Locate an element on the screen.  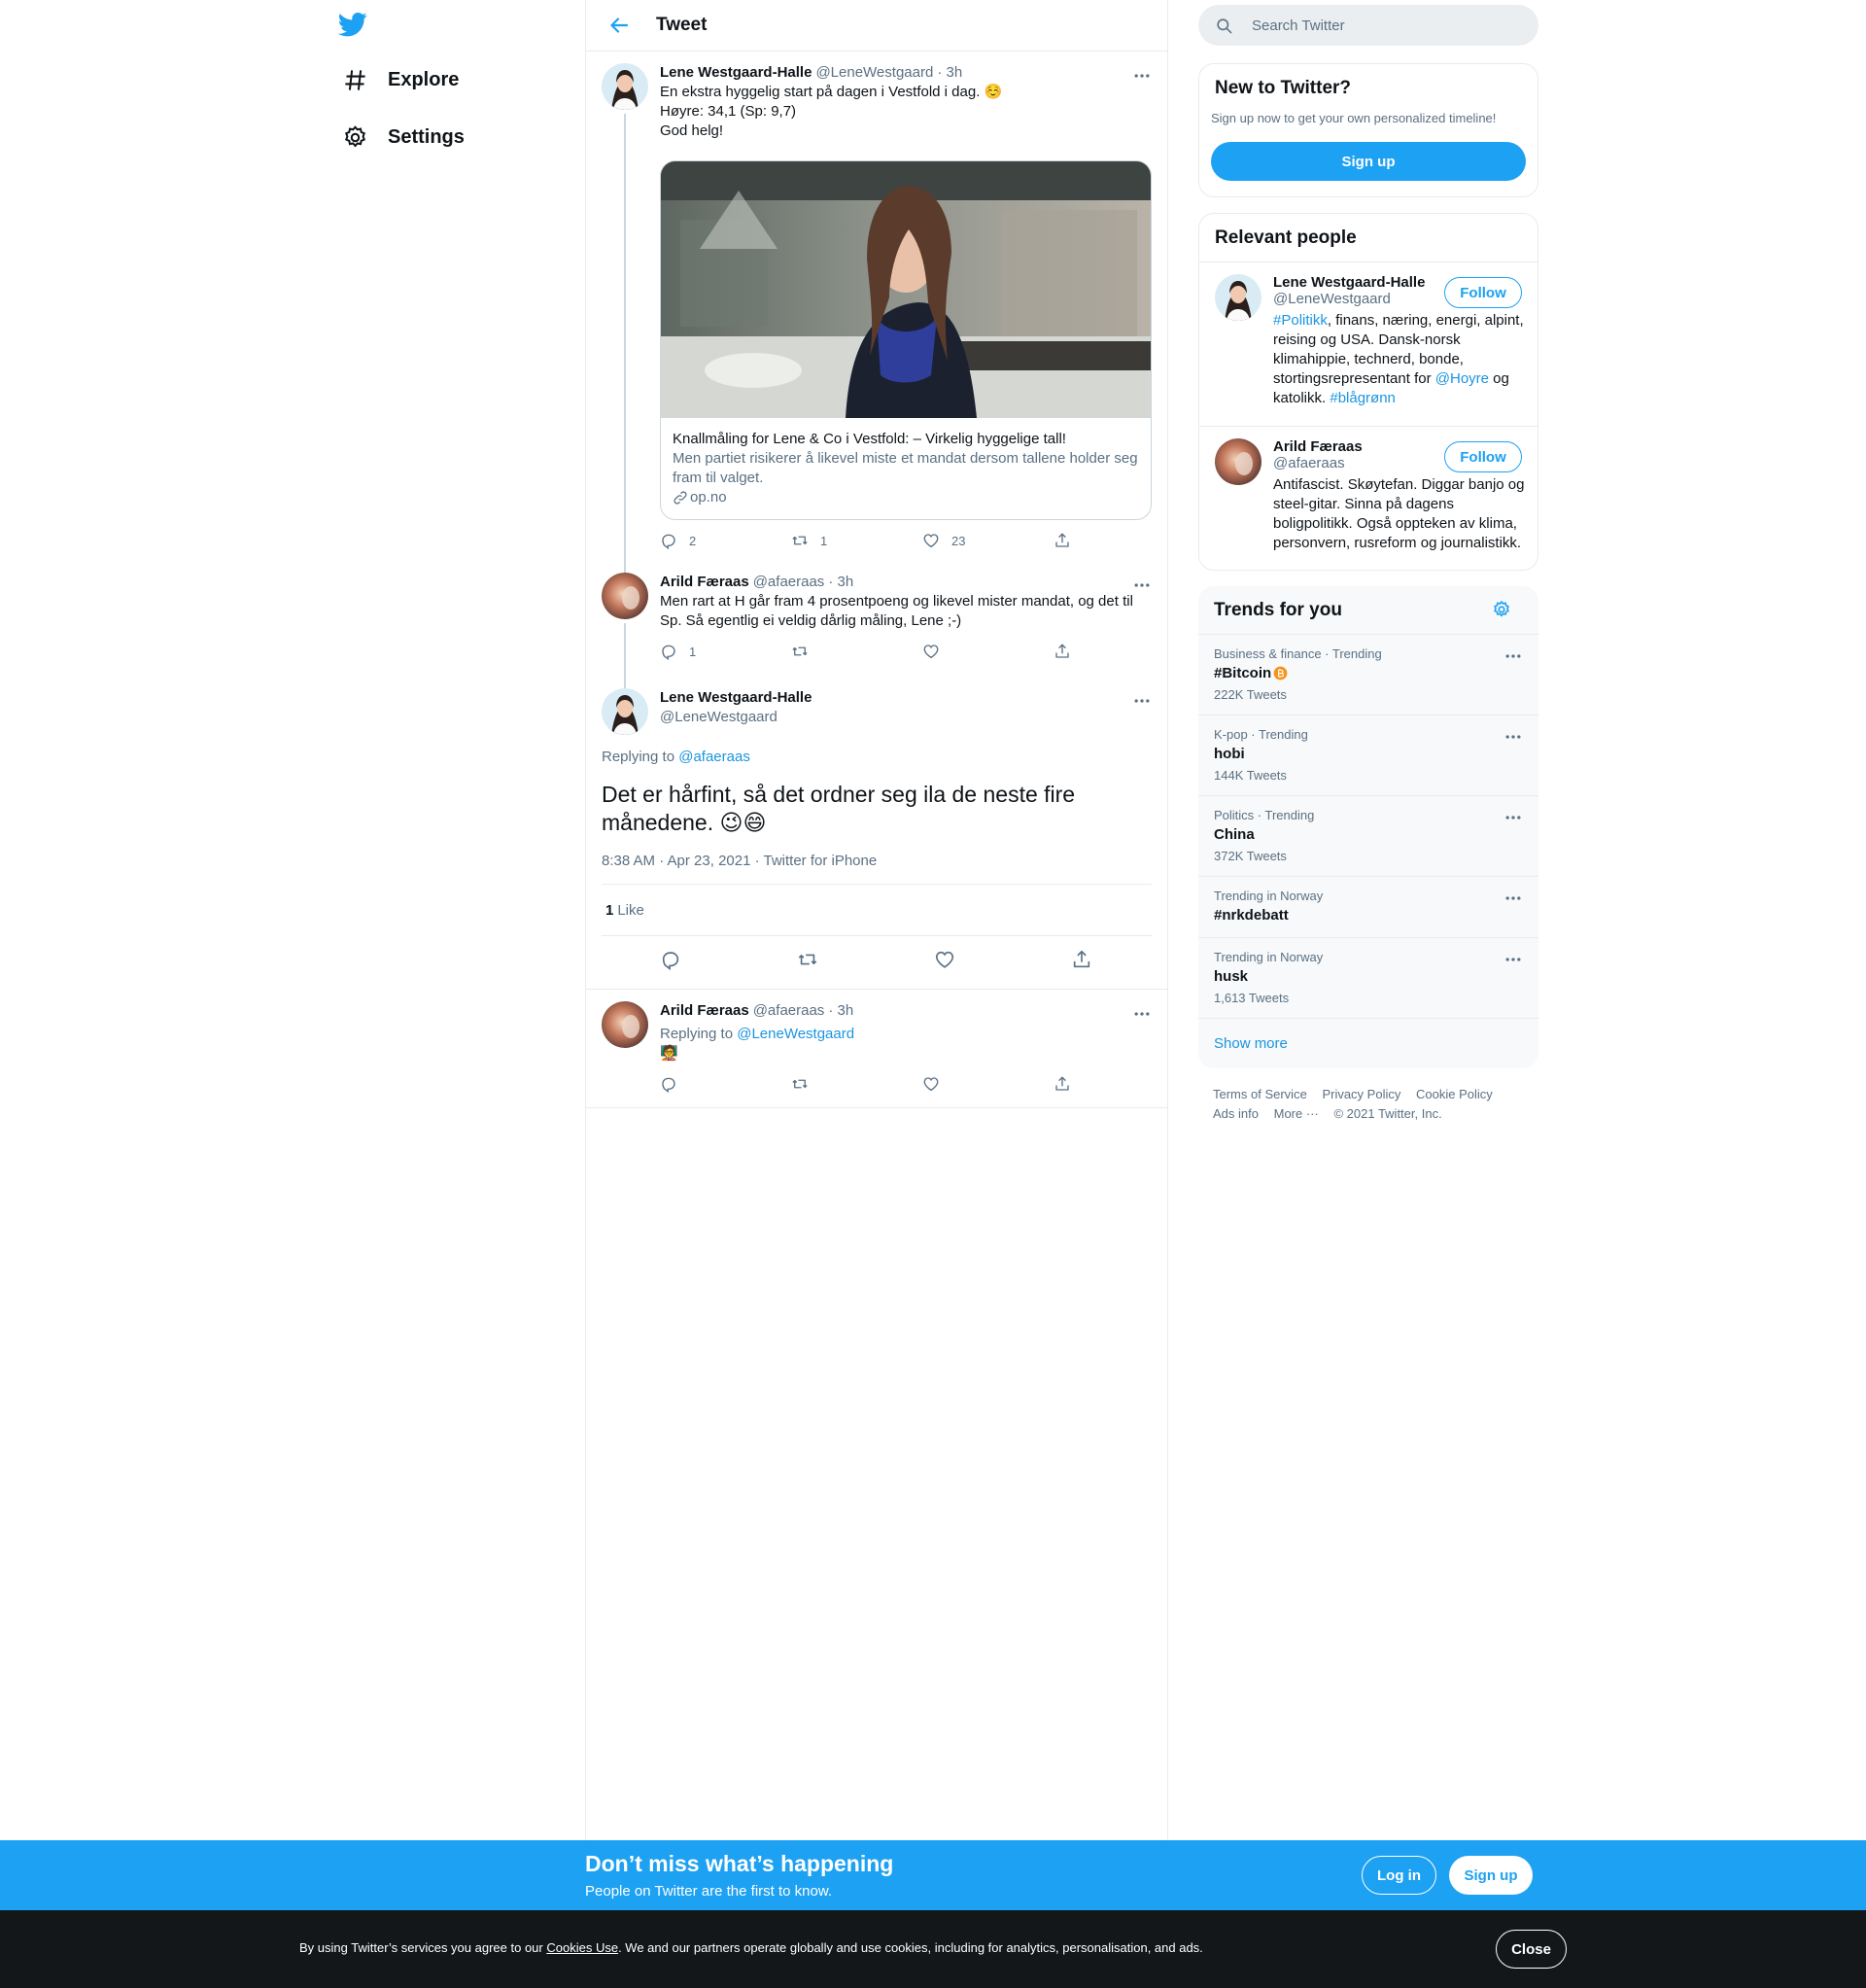
banner-subtitle: People on Twitter are the first to know. is located at coordinates (709, 1892).